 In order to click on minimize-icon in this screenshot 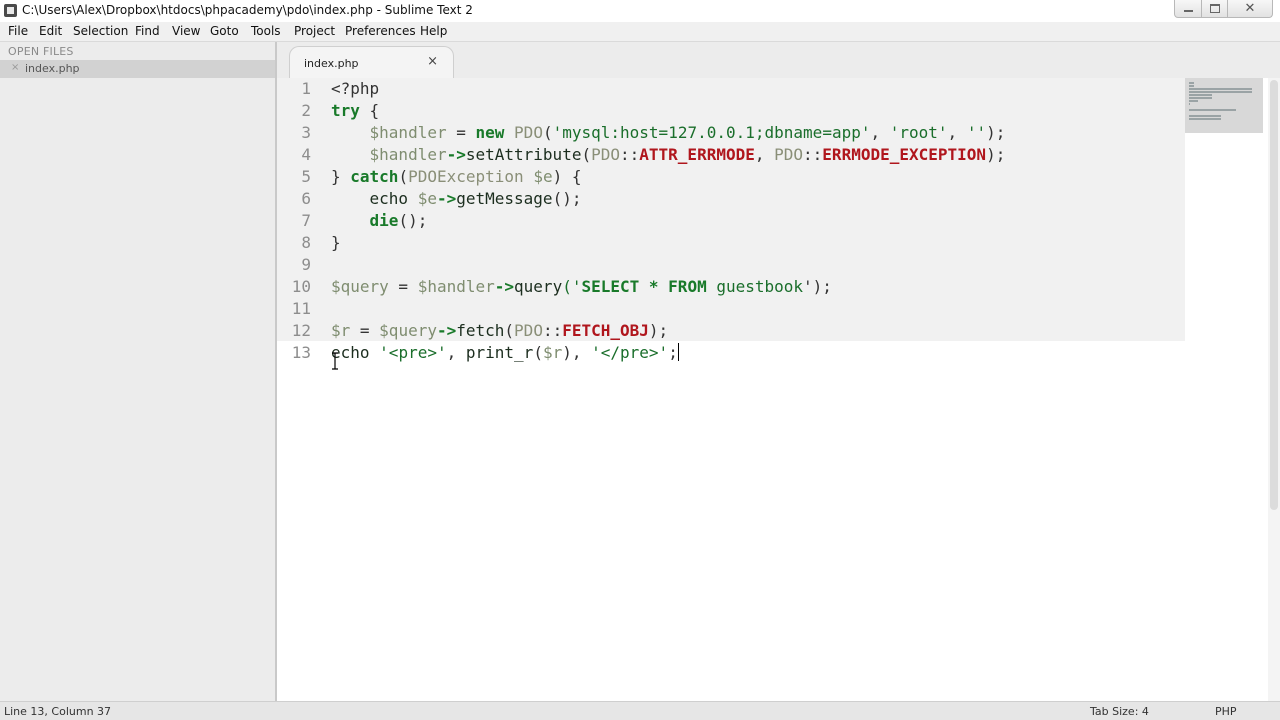, I will do `click(1188, 11)`.